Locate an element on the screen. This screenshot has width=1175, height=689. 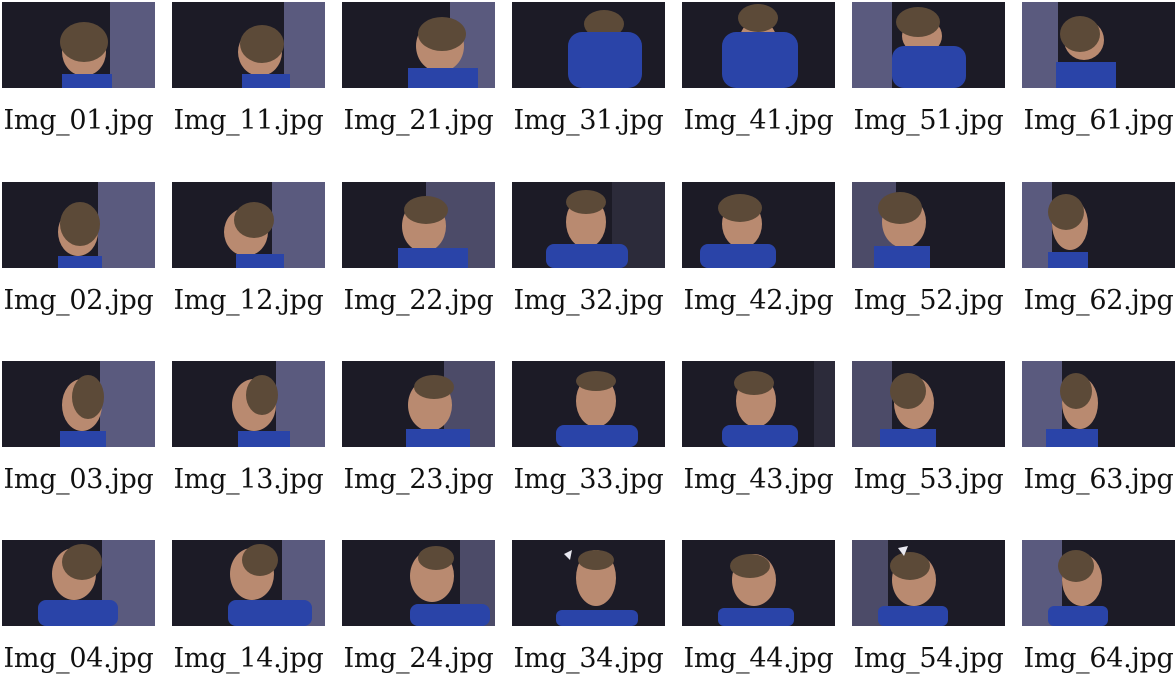
gallery-item: Img_41.jpg is located at coordinates (758, 76).